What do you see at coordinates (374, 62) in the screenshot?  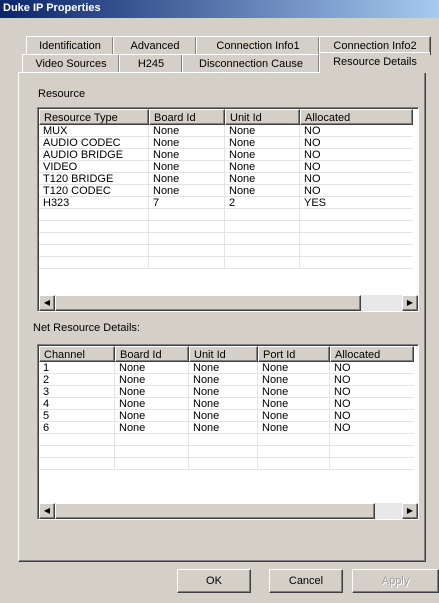 I see `tab-resource-details: Resource Details` at bounding box center [374, 62].